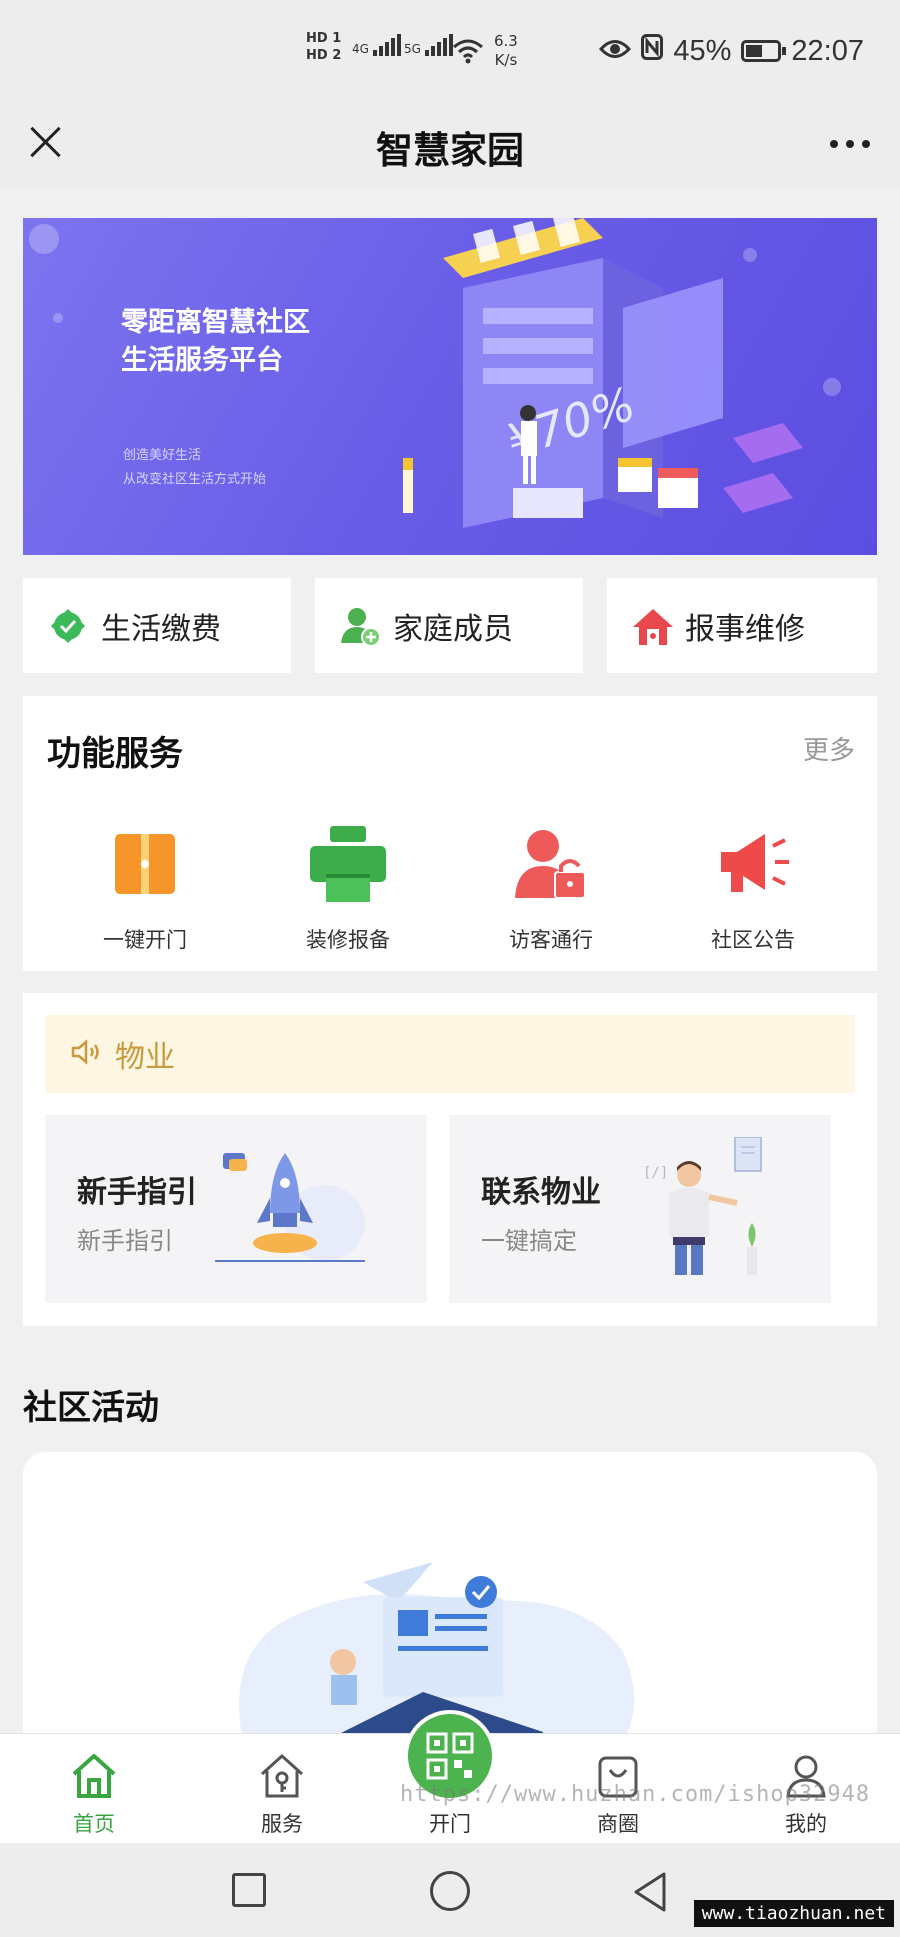  I want to click on hd2-label: HD 2, so click(324, 55).